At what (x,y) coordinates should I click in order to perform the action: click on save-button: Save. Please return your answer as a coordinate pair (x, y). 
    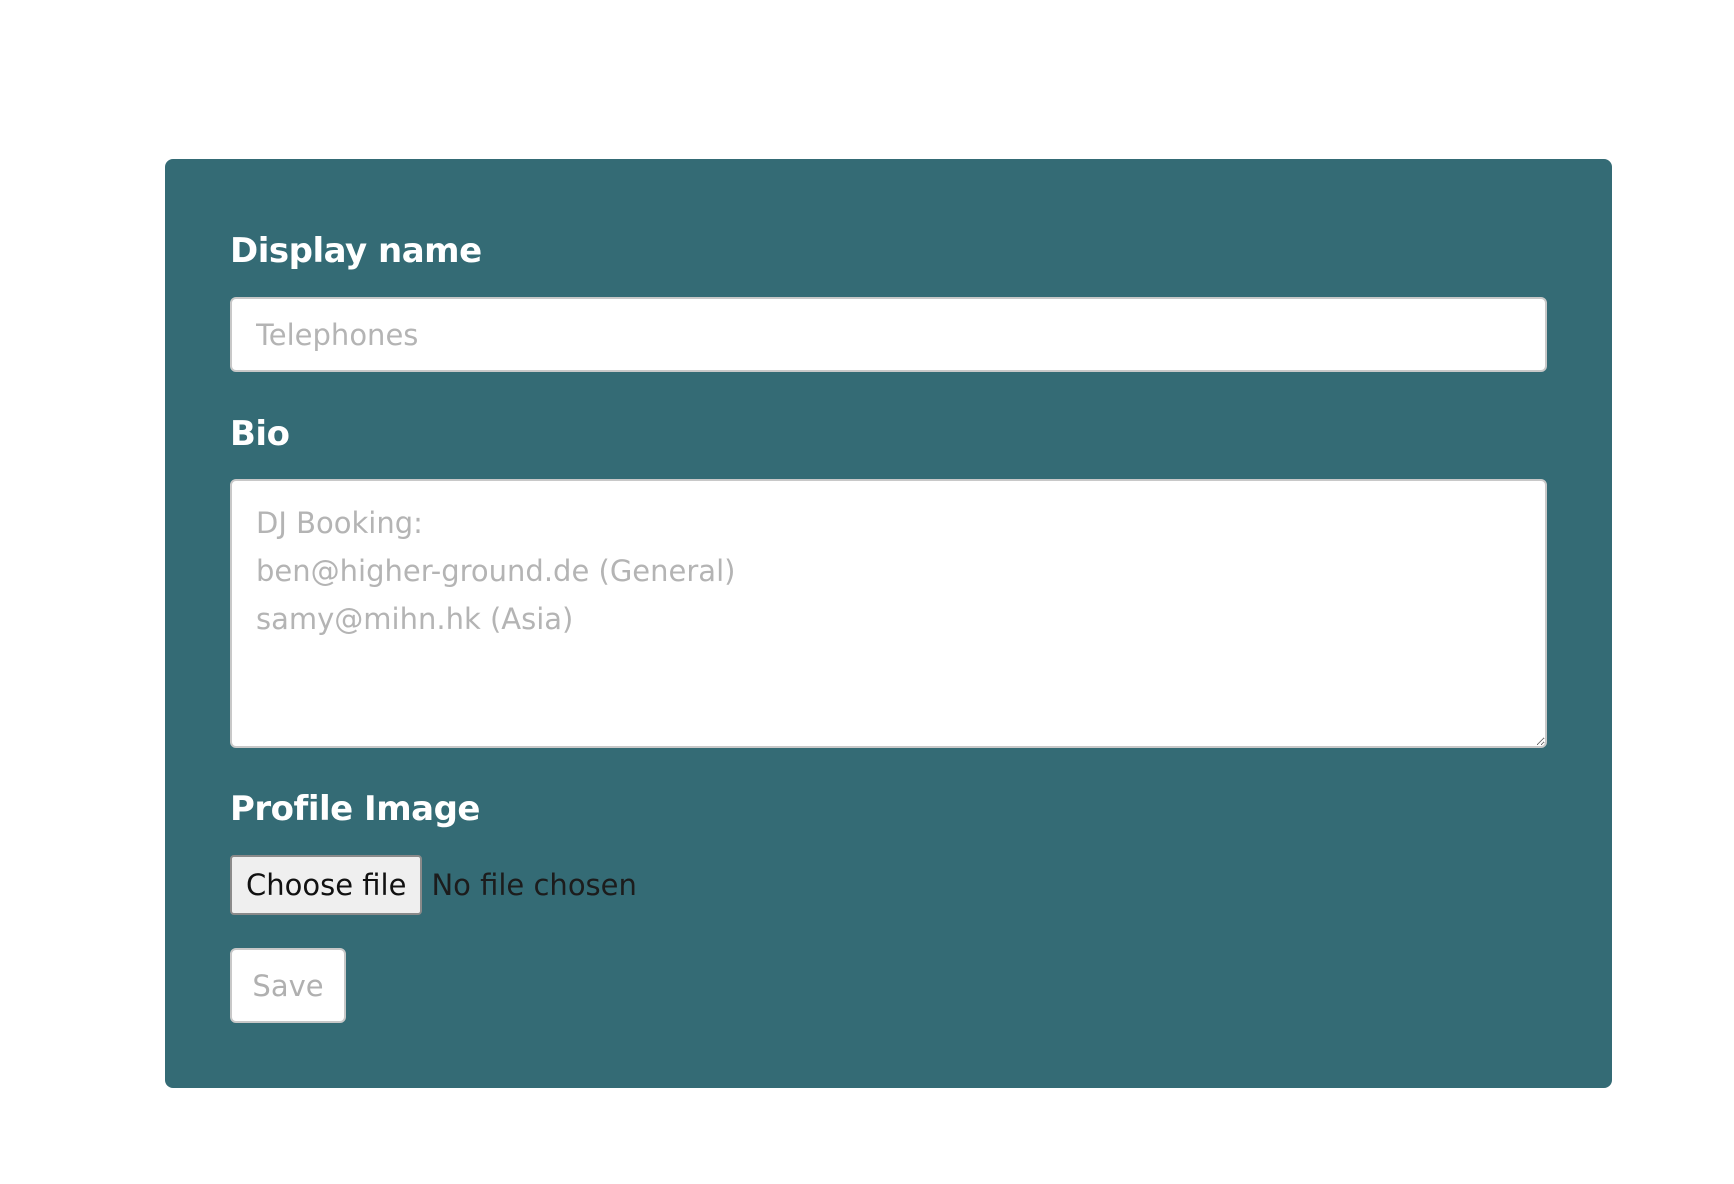
    Looking at the image, I should click on (288, 985).